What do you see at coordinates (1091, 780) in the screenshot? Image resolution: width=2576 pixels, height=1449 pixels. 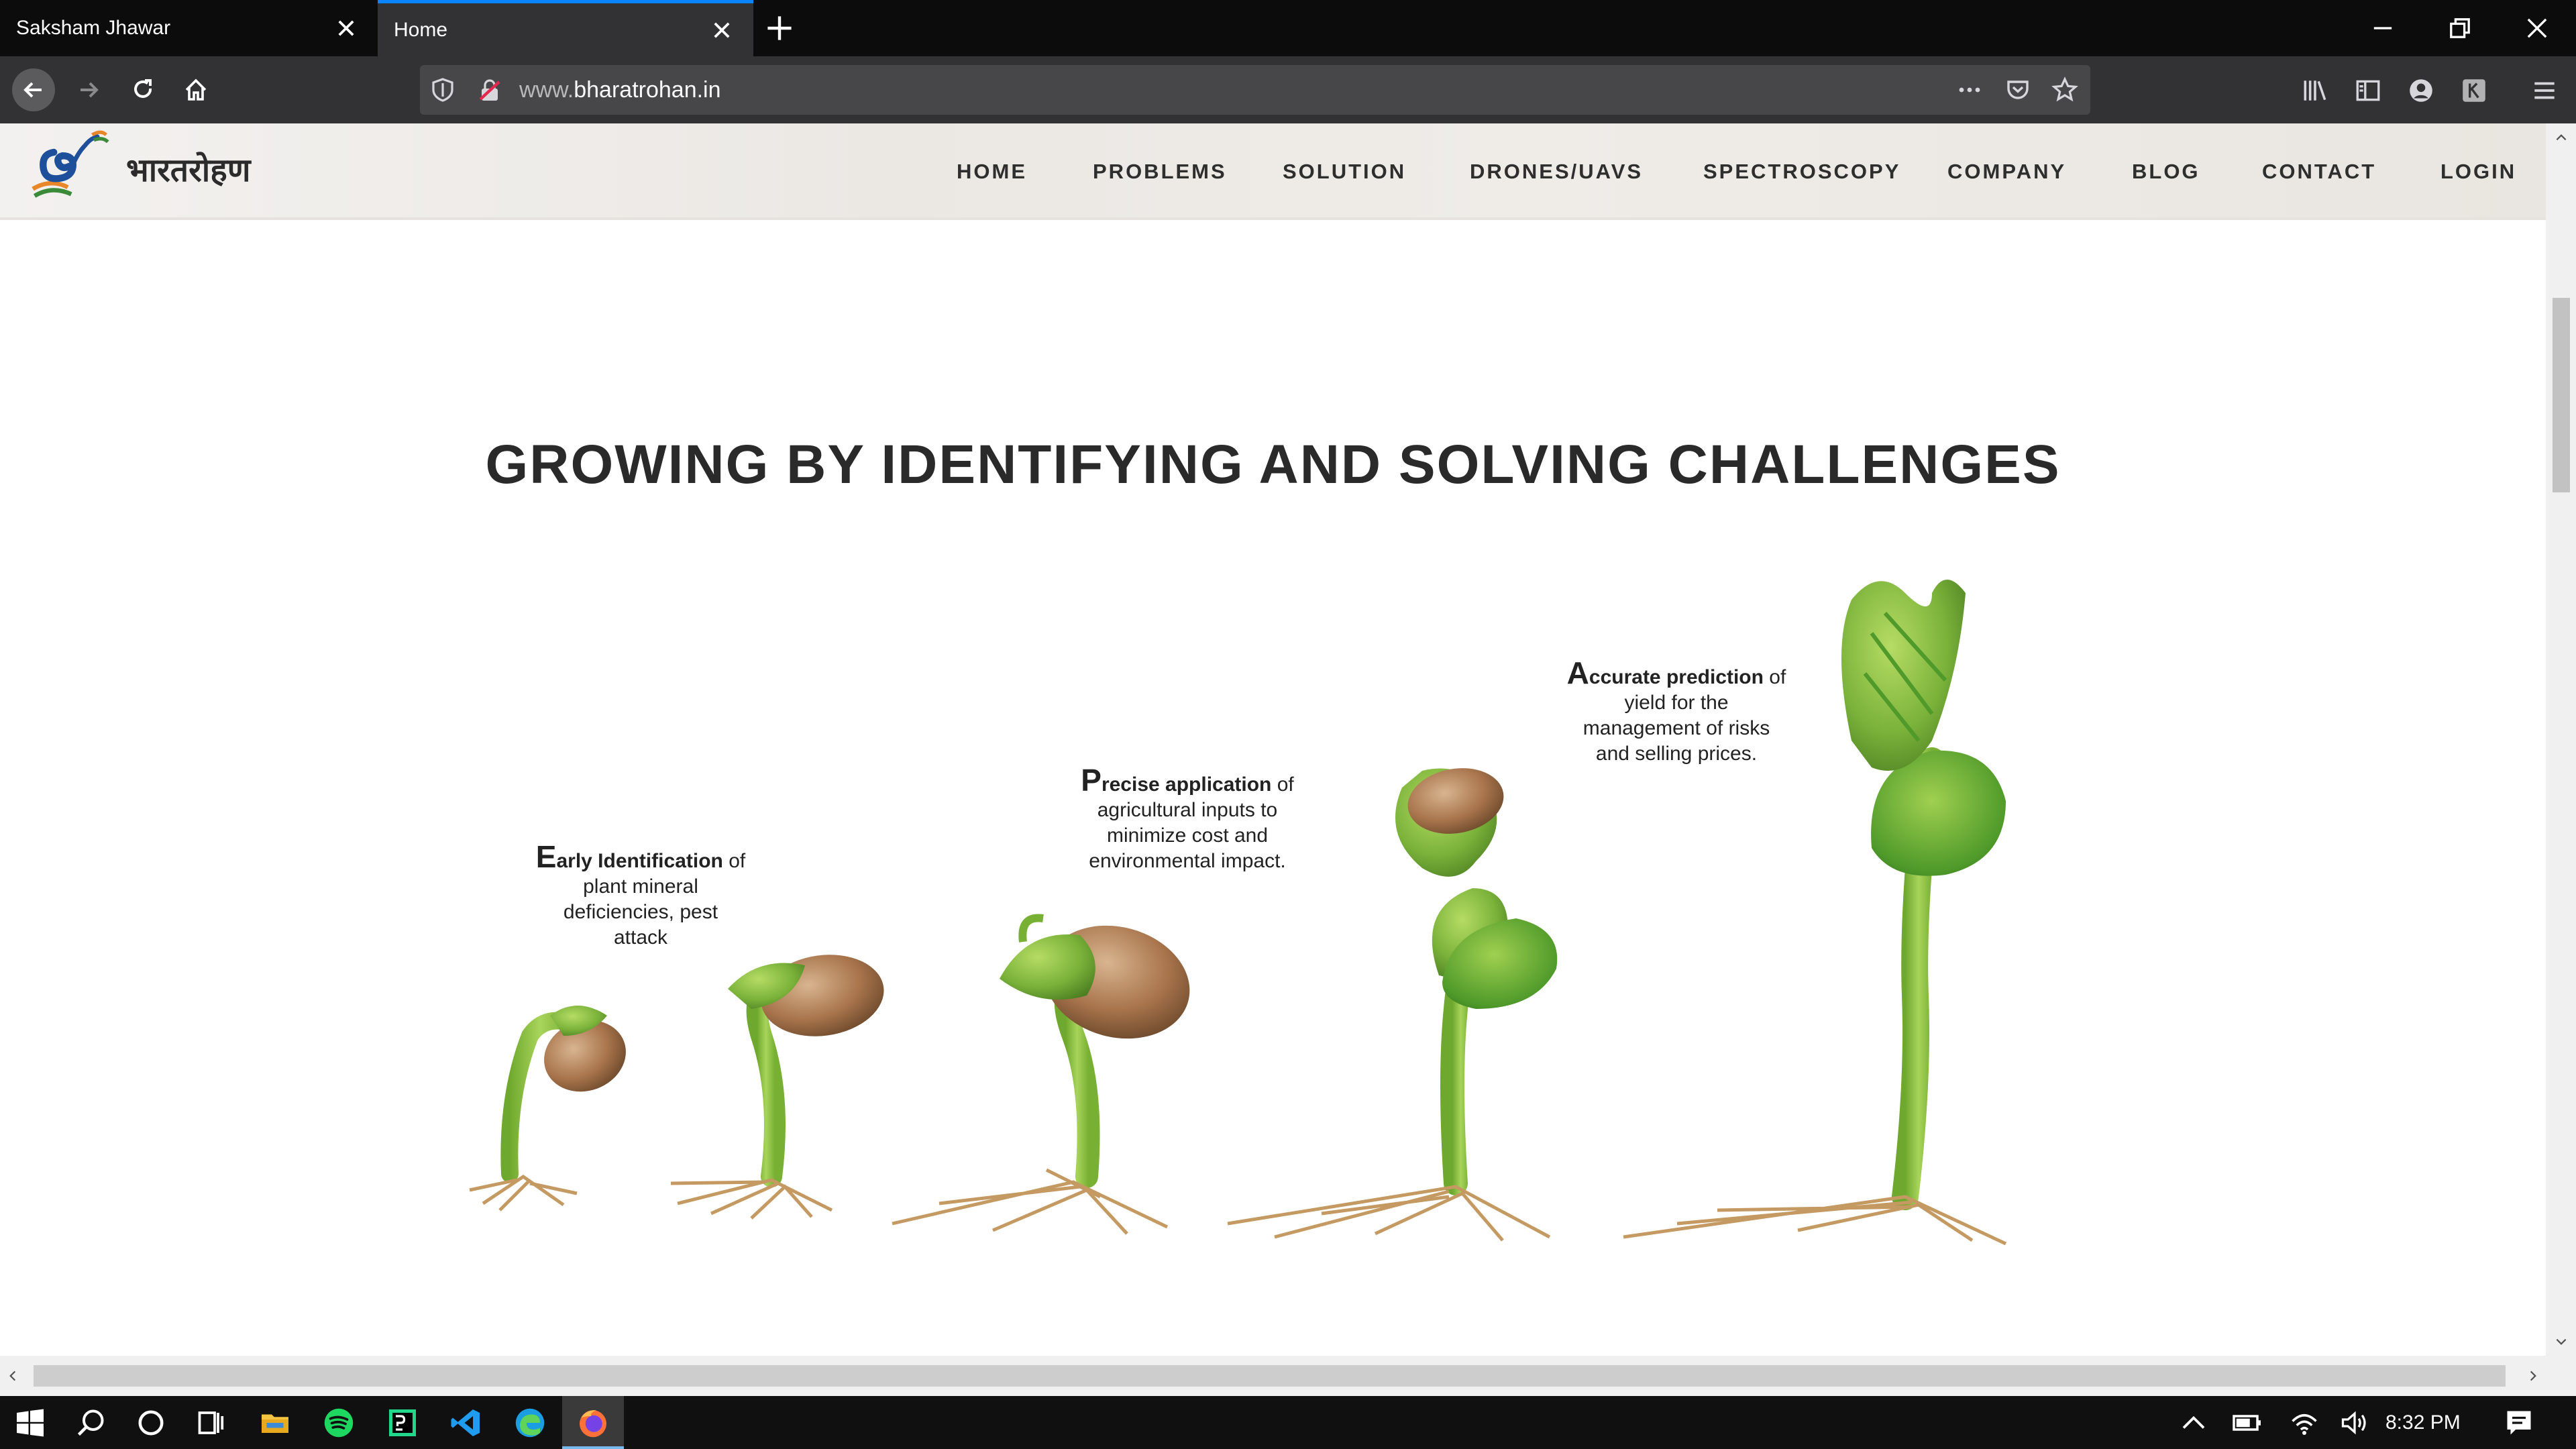 I see `caption-initial: P` at bounding box center [1091, 780].